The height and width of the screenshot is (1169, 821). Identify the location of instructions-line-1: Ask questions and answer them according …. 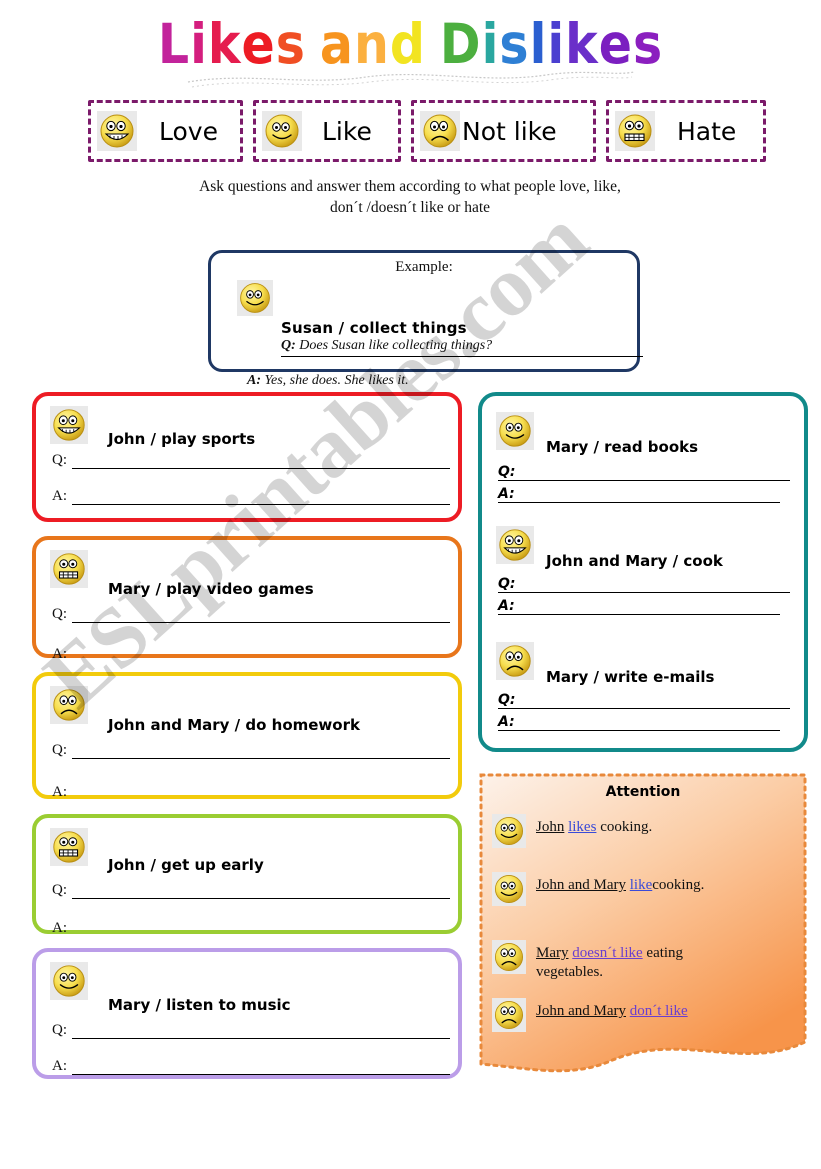
(410, 186).